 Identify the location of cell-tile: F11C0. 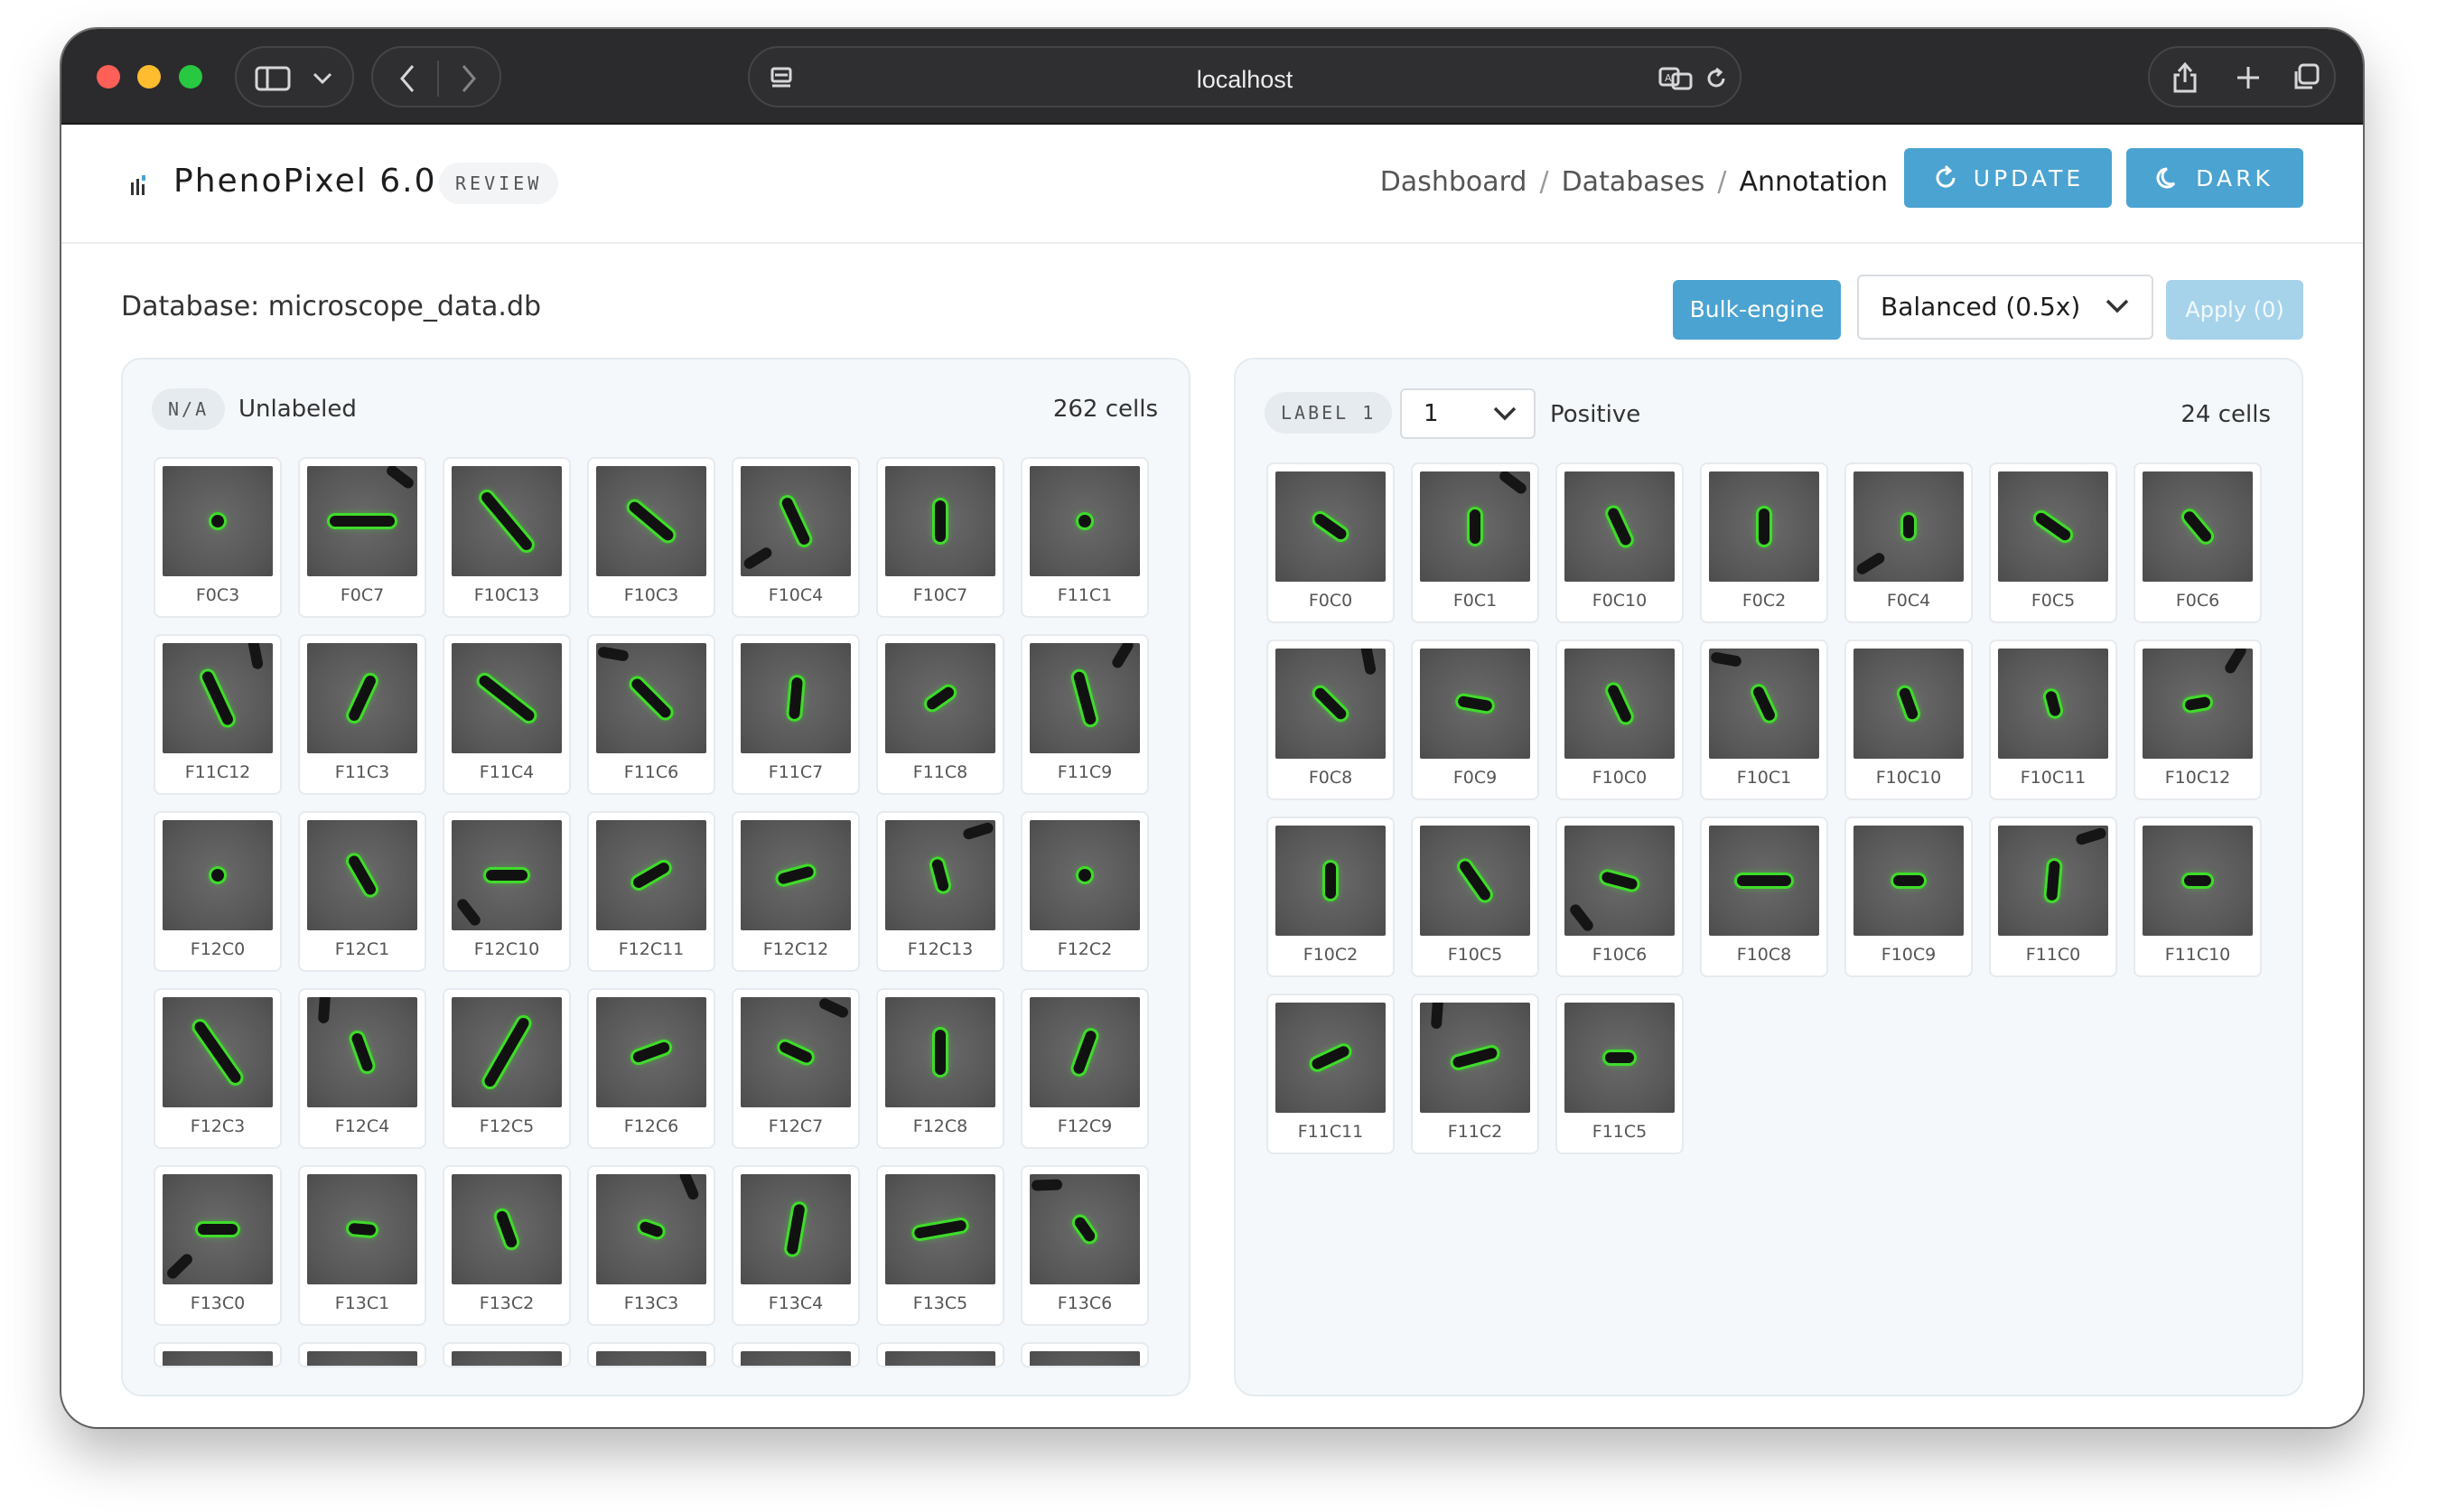
(2053, 897).